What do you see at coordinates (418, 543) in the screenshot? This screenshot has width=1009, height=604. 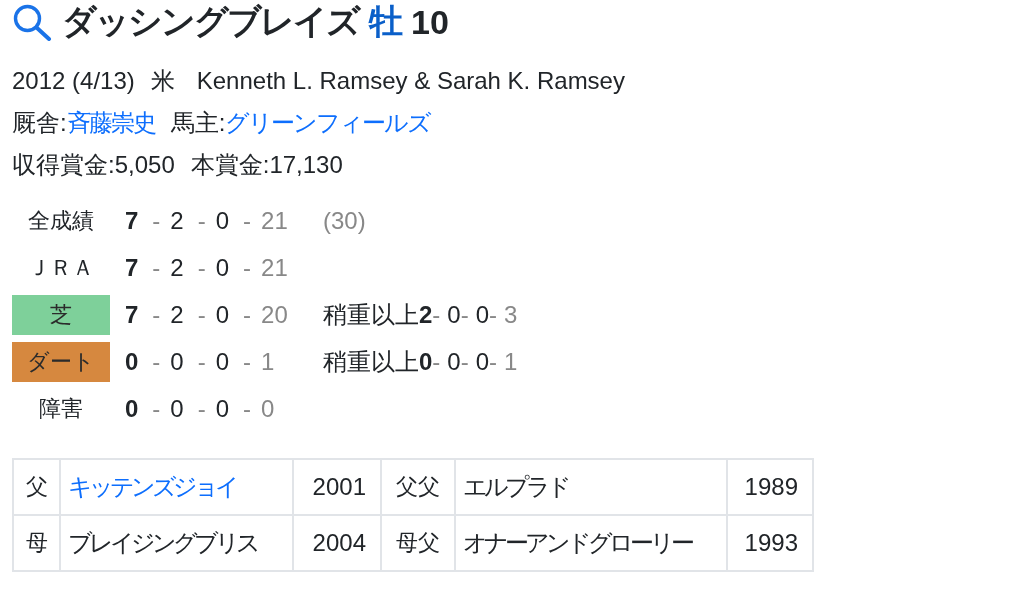 I see `relation-cell: 母父` at bounding box center [418, 543].